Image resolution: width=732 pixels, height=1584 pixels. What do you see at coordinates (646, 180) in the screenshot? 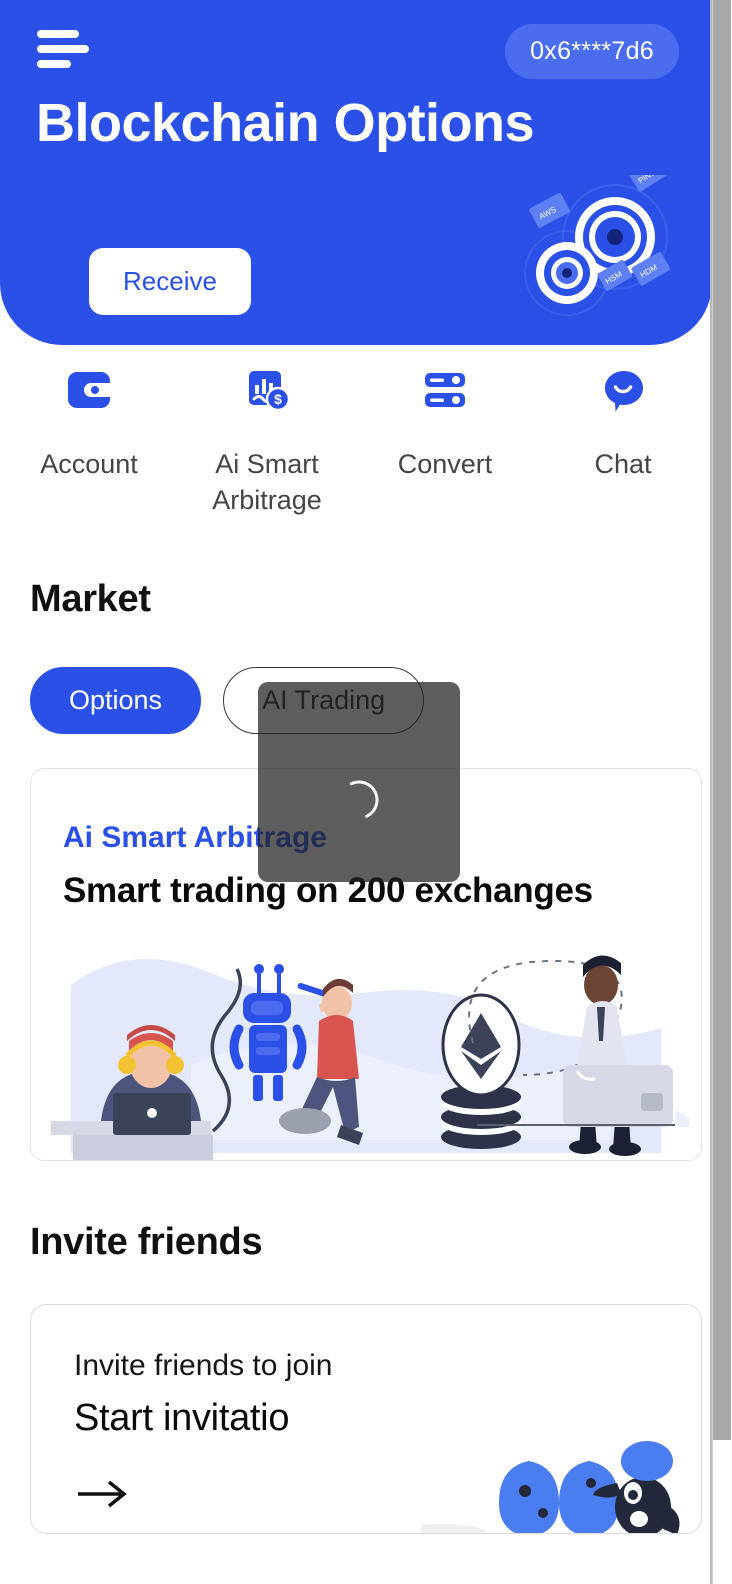
I see `svg-text: PING` at bounding box center [646, 180].